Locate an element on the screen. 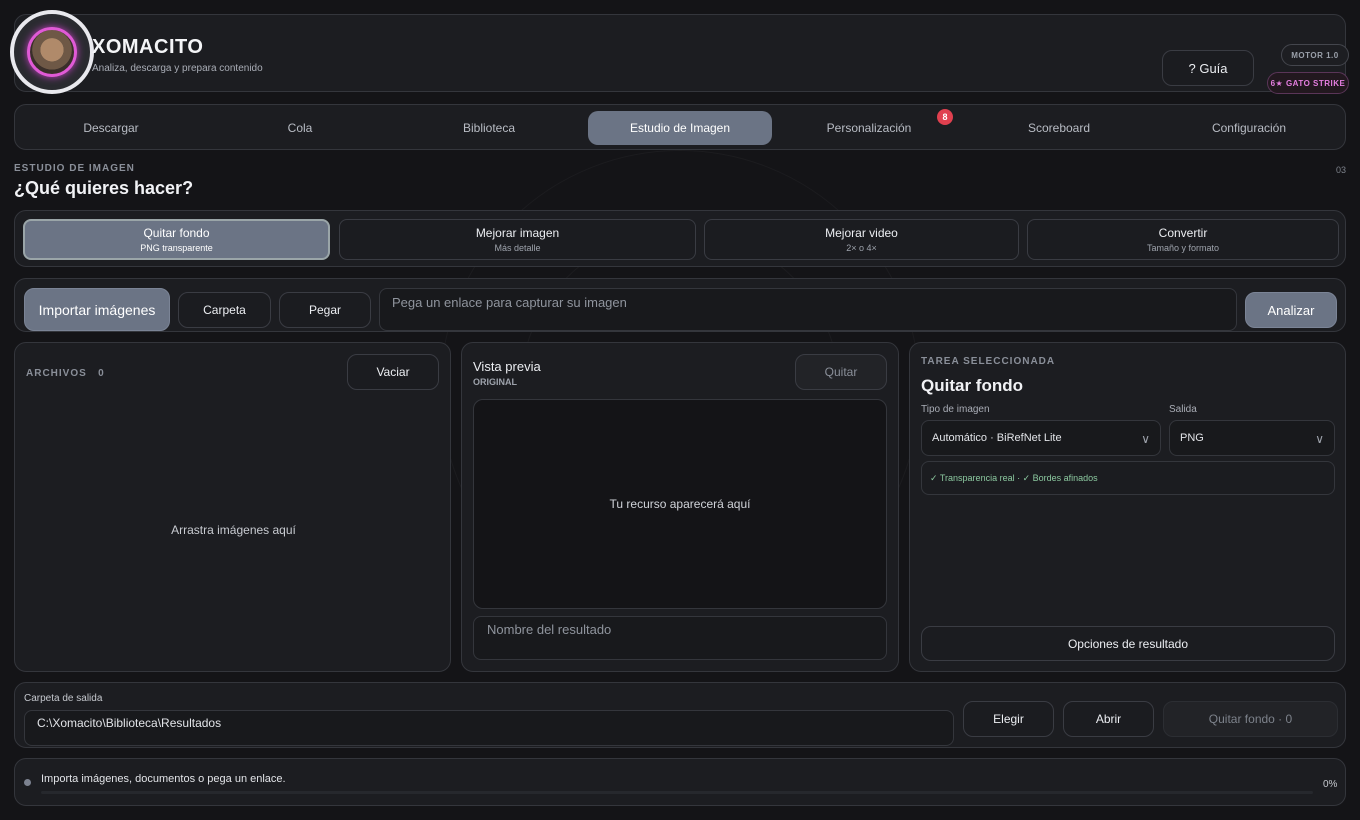 Image resolution: width=1360 pixels, height=820 pixels. files-title: ARCHIVOS 0 is located at coordinates (65, 373).